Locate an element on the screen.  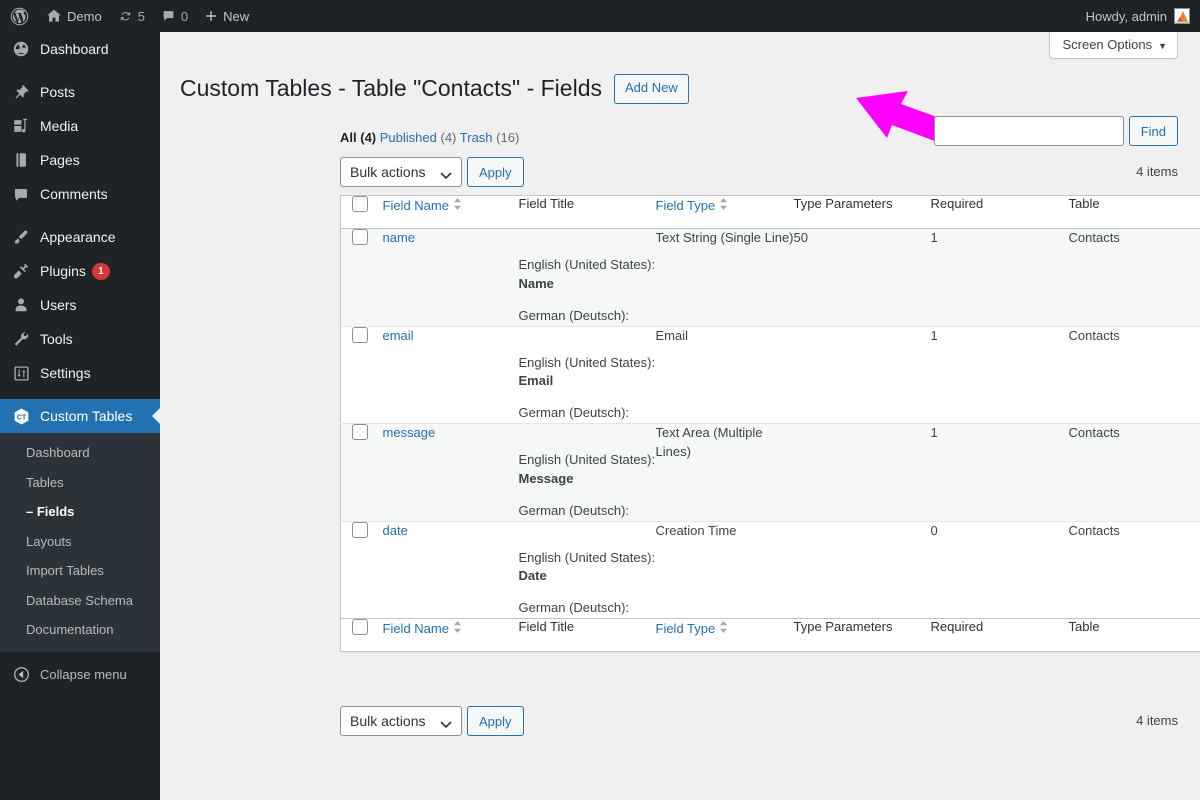
sidebar-item-comments: Comments is located at coordinates (80, 194).